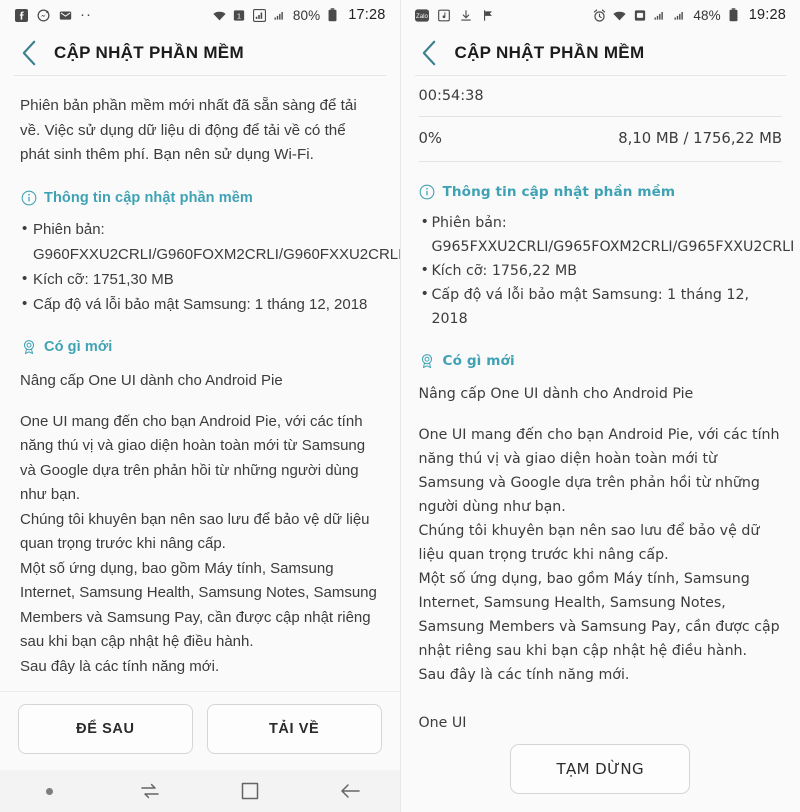 Image resolution: width=800 pixels, height=812 pixels. Describe the element at coordinates (43, 15) in the screenshot. I see `messenger-icon` at that location.